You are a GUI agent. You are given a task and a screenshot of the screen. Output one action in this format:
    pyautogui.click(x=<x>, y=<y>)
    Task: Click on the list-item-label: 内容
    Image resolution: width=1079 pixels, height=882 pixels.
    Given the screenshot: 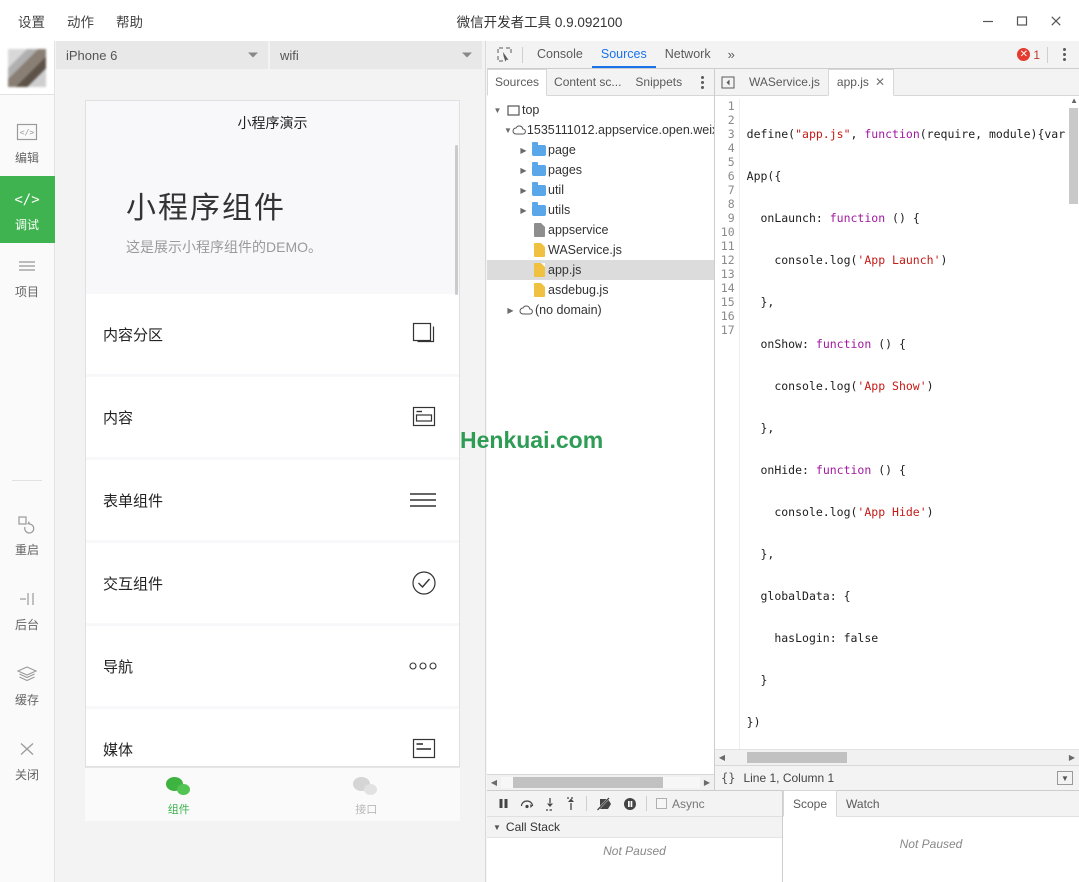 What is the action you would take?
    pyautogui.click(x=118, y=418)
    